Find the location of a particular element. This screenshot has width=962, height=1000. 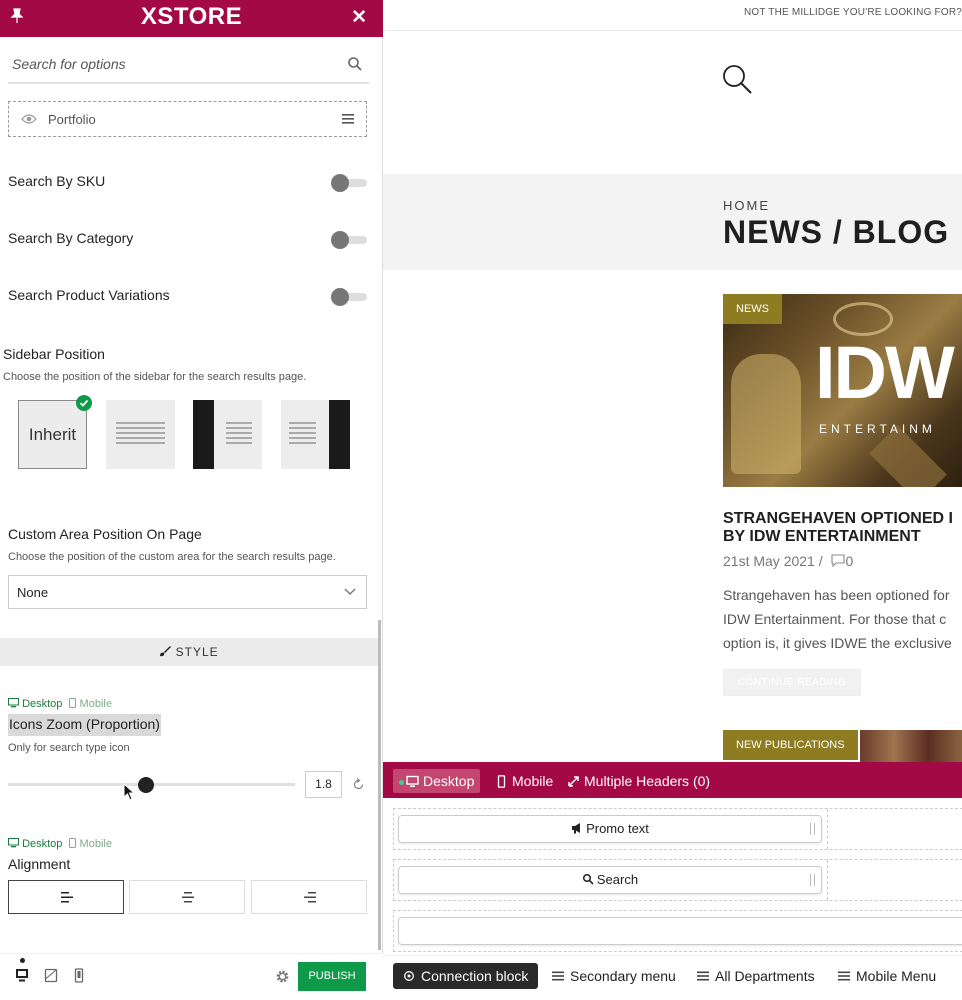

align-center-button is located at coordinates (187, 897).